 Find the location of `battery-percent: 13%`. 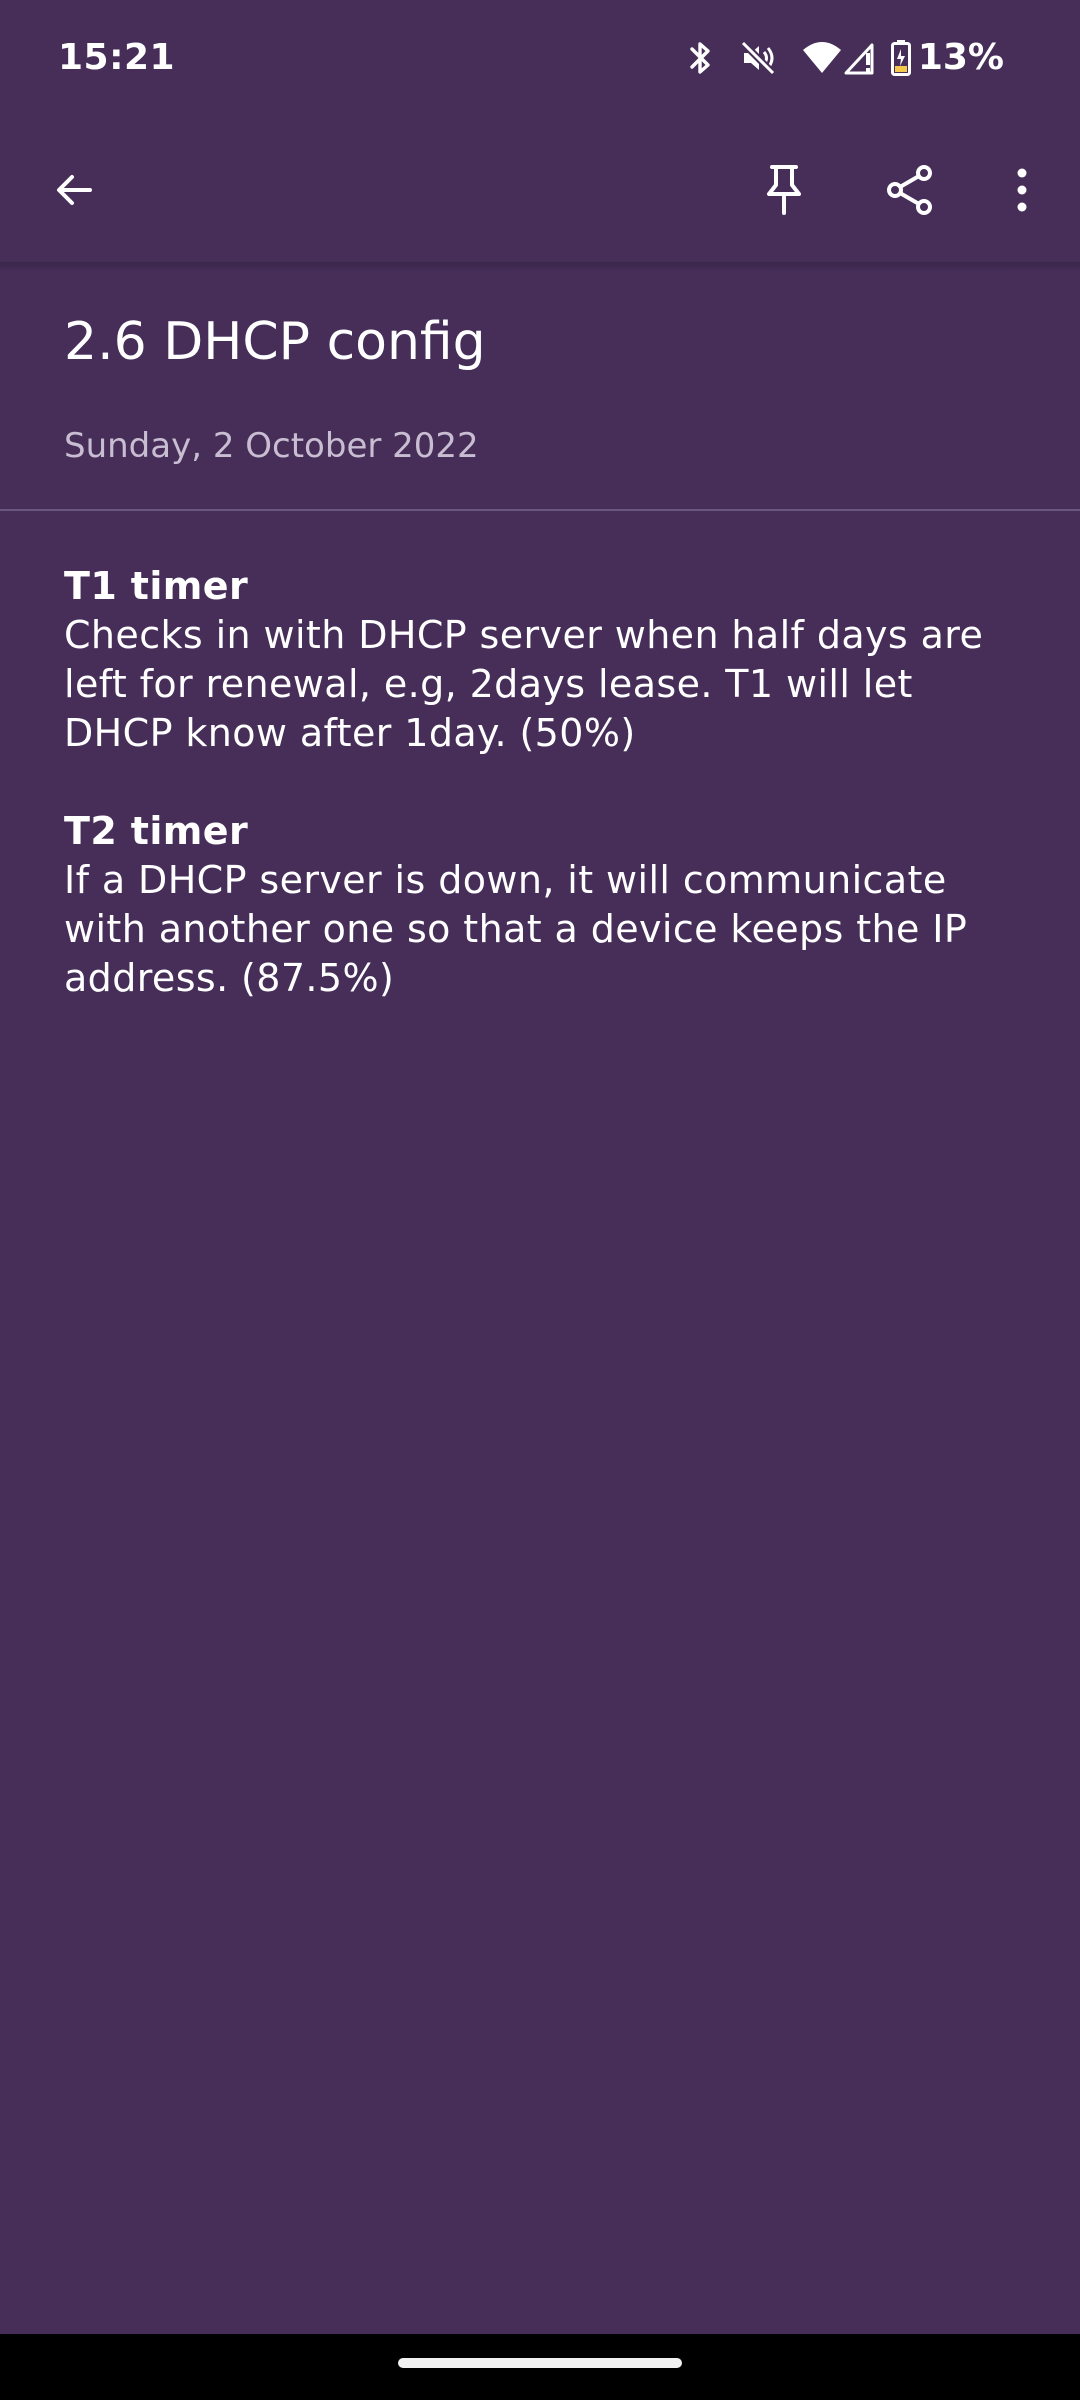

battery-percent: 13% is located at coordinates (960, 57).